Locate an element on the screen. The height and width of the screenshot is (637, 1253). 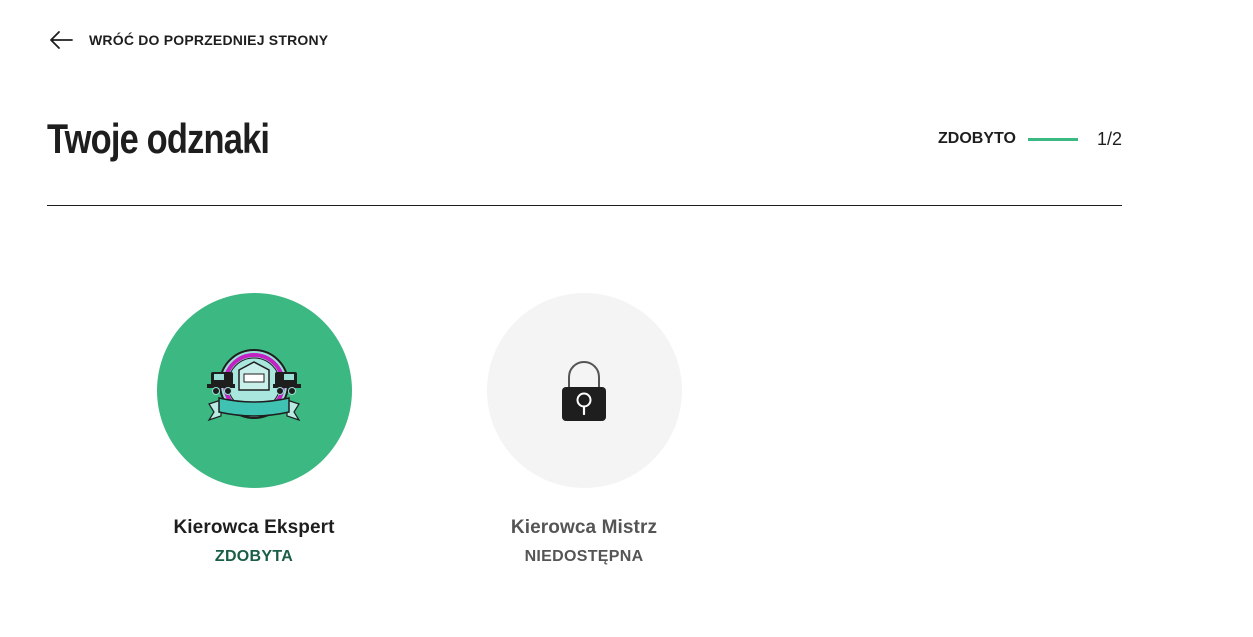
divider is located at coordinates (584, 205).